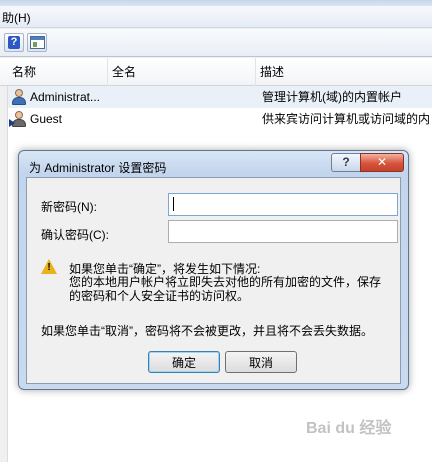 This screenshot has width=432, height=462. Describe the element at coordinates (283, 204) in the screenshot. I see `new-password-input` at that location.